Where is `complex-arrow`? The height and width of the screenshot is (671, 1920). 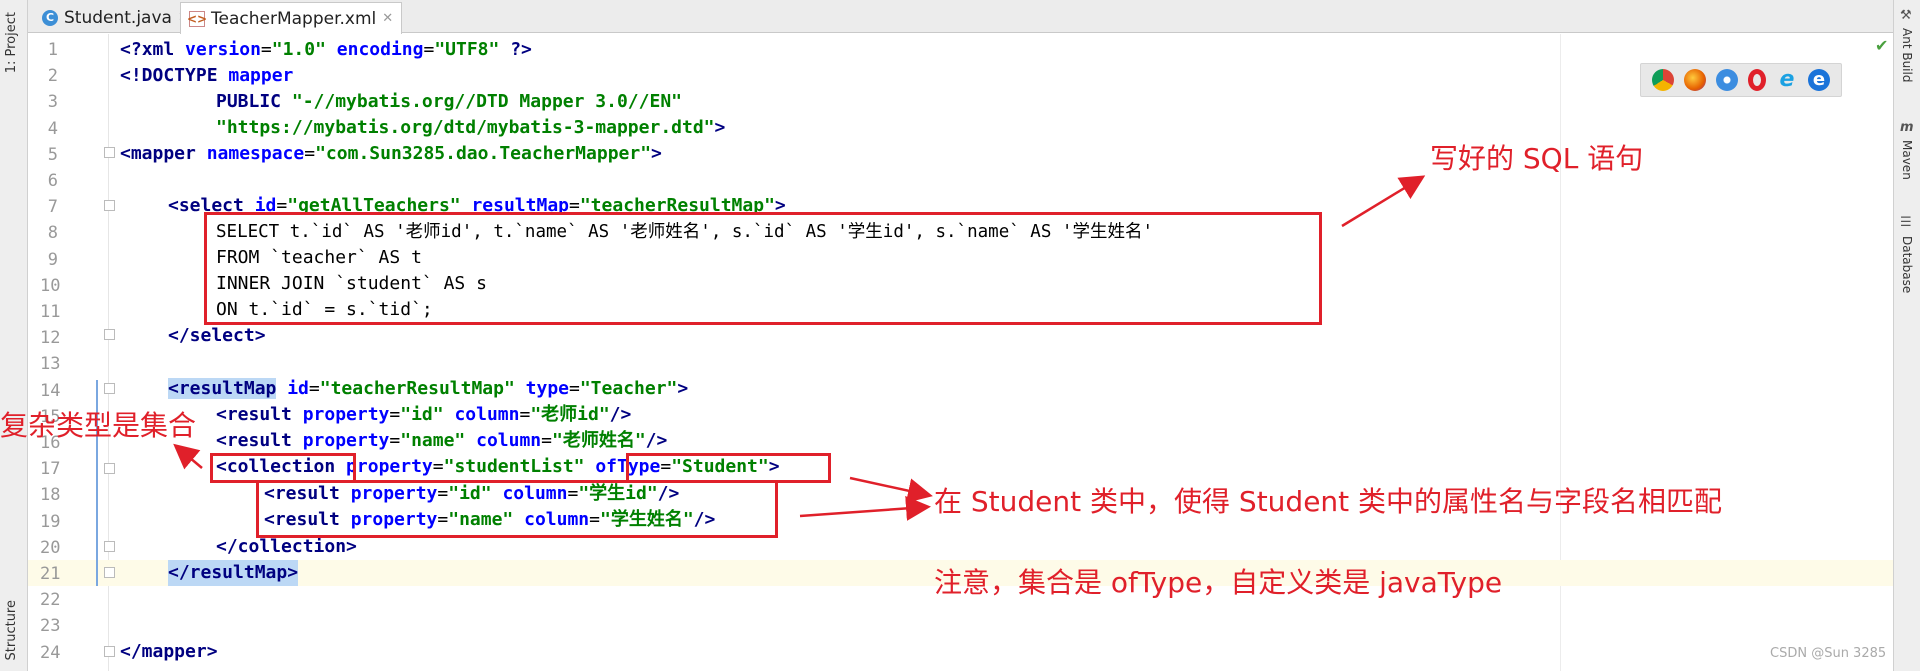
complex-arrow is located at coordinates (188, 456).